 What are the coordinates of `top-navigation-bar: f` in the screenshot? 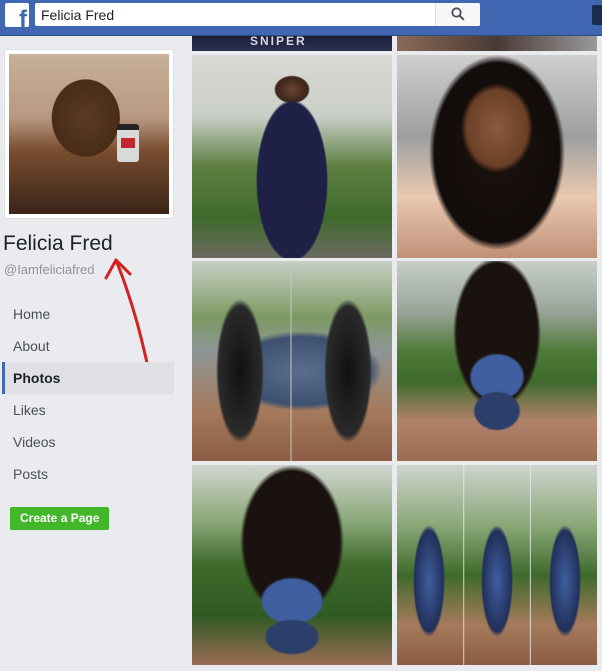 It's located at (301, 18).